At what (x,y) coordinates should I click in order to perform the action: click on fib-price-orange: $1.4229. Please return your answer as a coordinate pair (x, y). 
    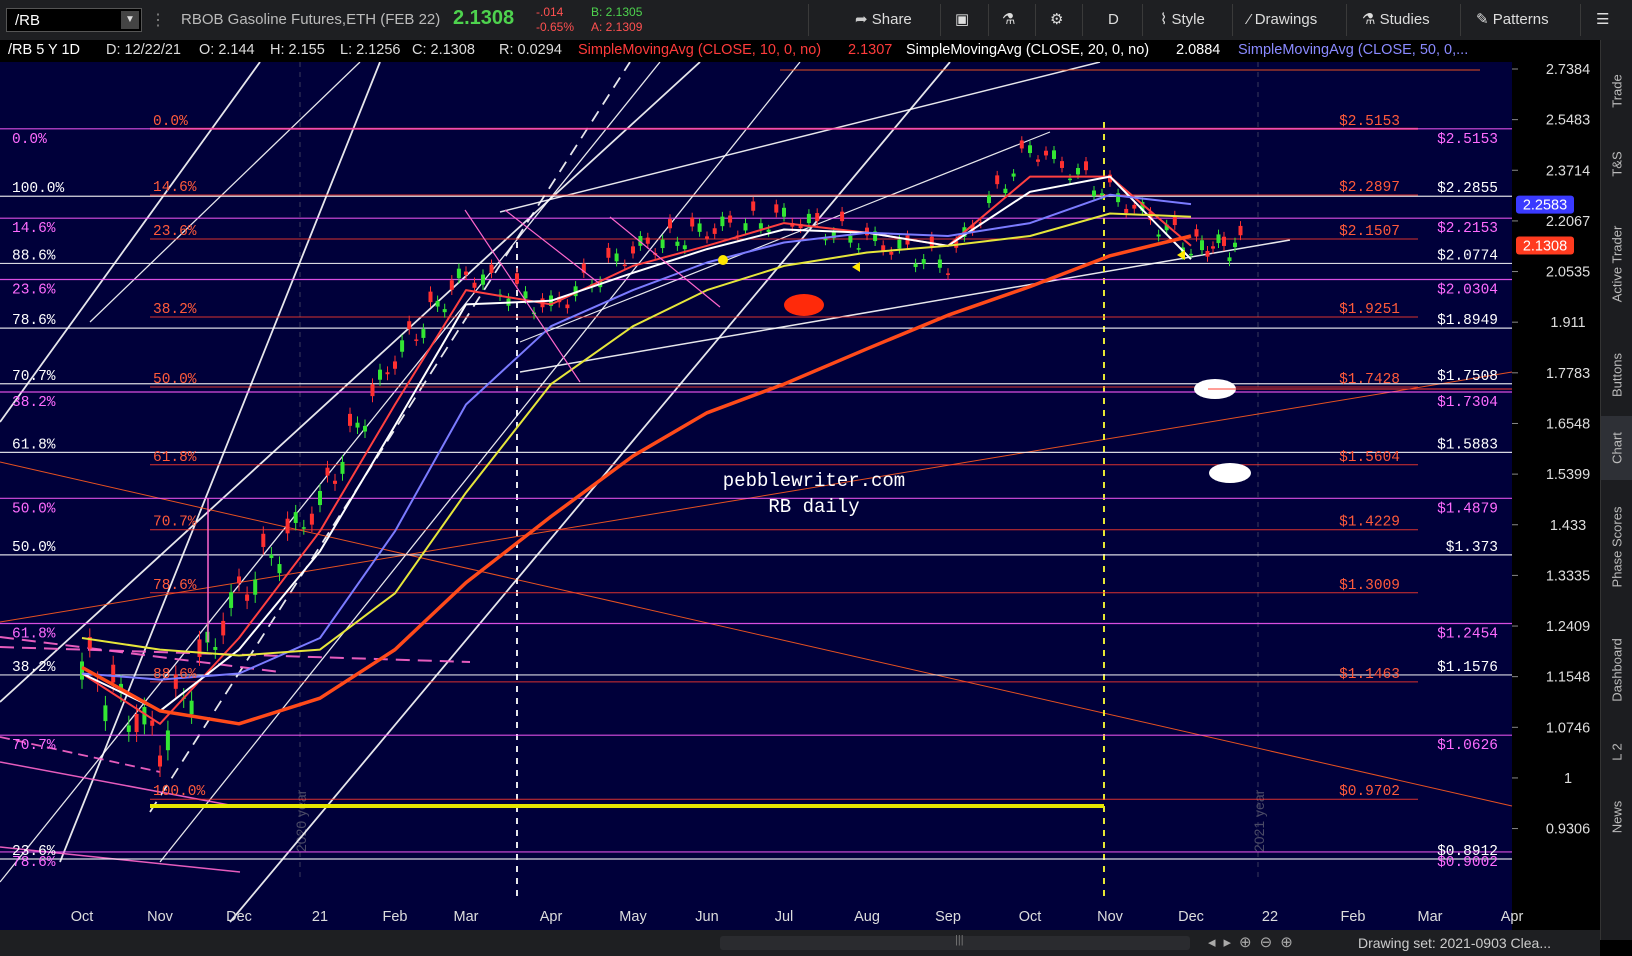
    Looking at the image, I should click on (1369, 523).